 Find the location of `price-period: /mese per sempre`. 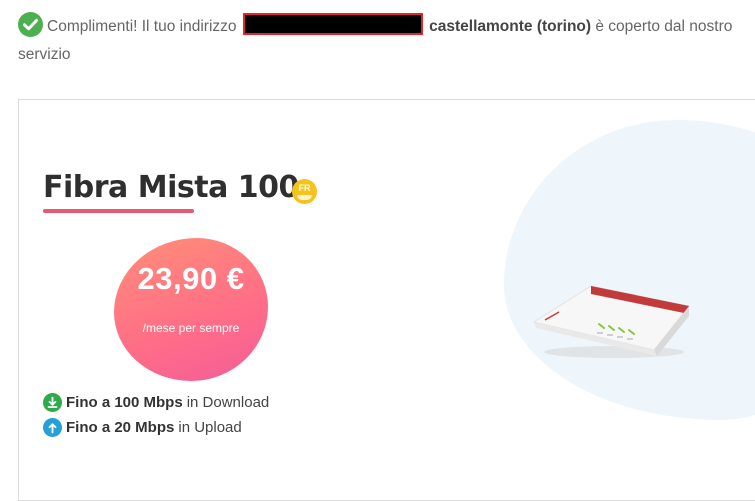

price-period: /mese per sempre is located at coordinates (191, 328).